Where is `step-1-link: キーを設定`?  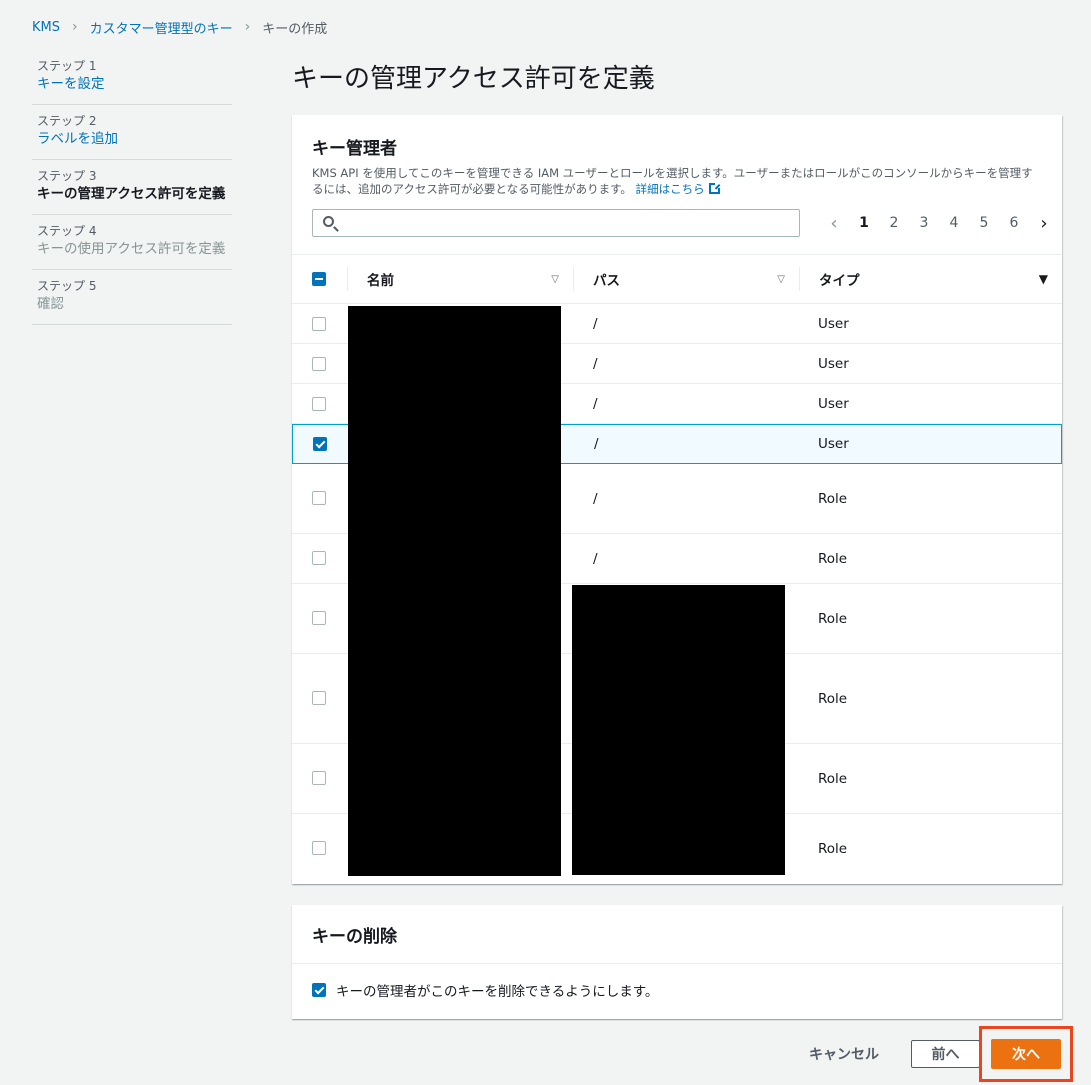 step-1-link: キーを設定 is located at coordinates (132, 84).